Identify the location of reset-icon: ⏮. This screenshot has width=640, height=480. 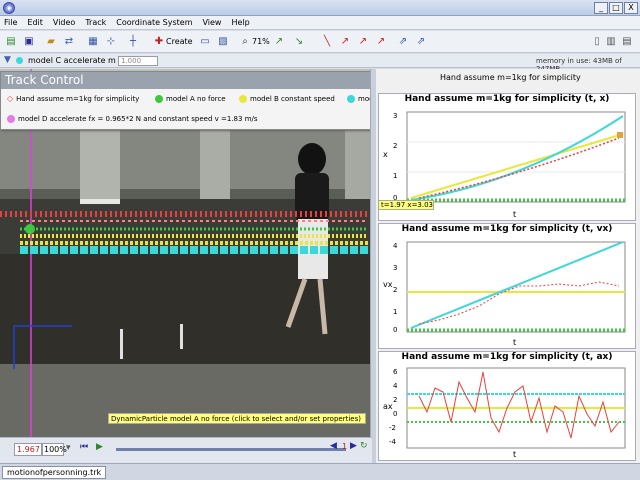
(84, 447).